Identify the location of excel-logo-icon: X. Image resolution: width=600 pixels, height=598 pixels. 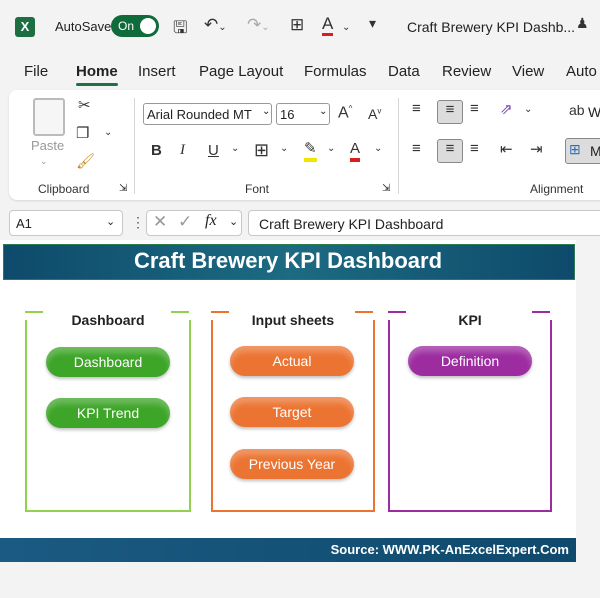
(25, 27).